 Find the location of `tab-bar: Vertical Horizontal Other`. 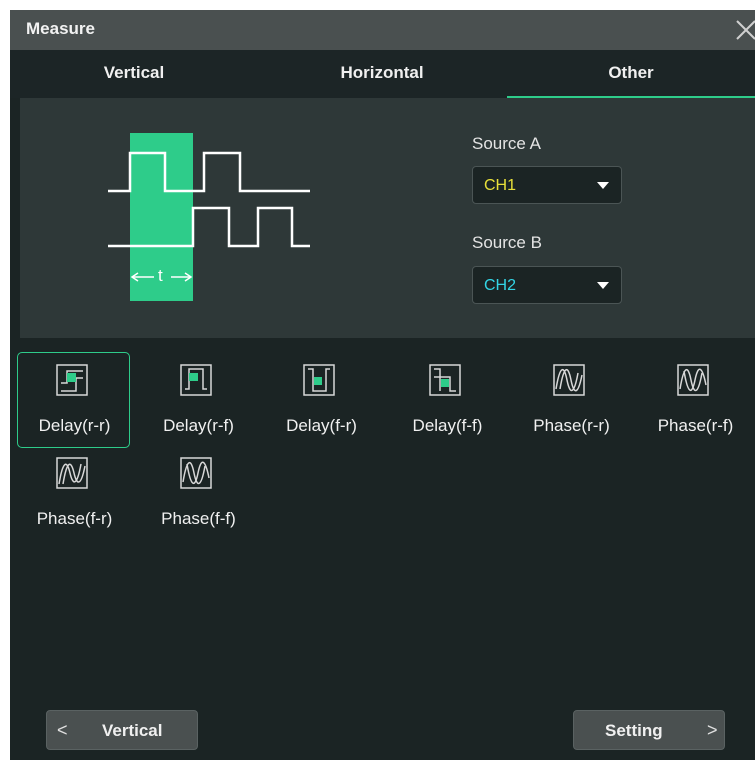

tab-bar: Vertical Horizontal Other is located at coordinates (382, 74).